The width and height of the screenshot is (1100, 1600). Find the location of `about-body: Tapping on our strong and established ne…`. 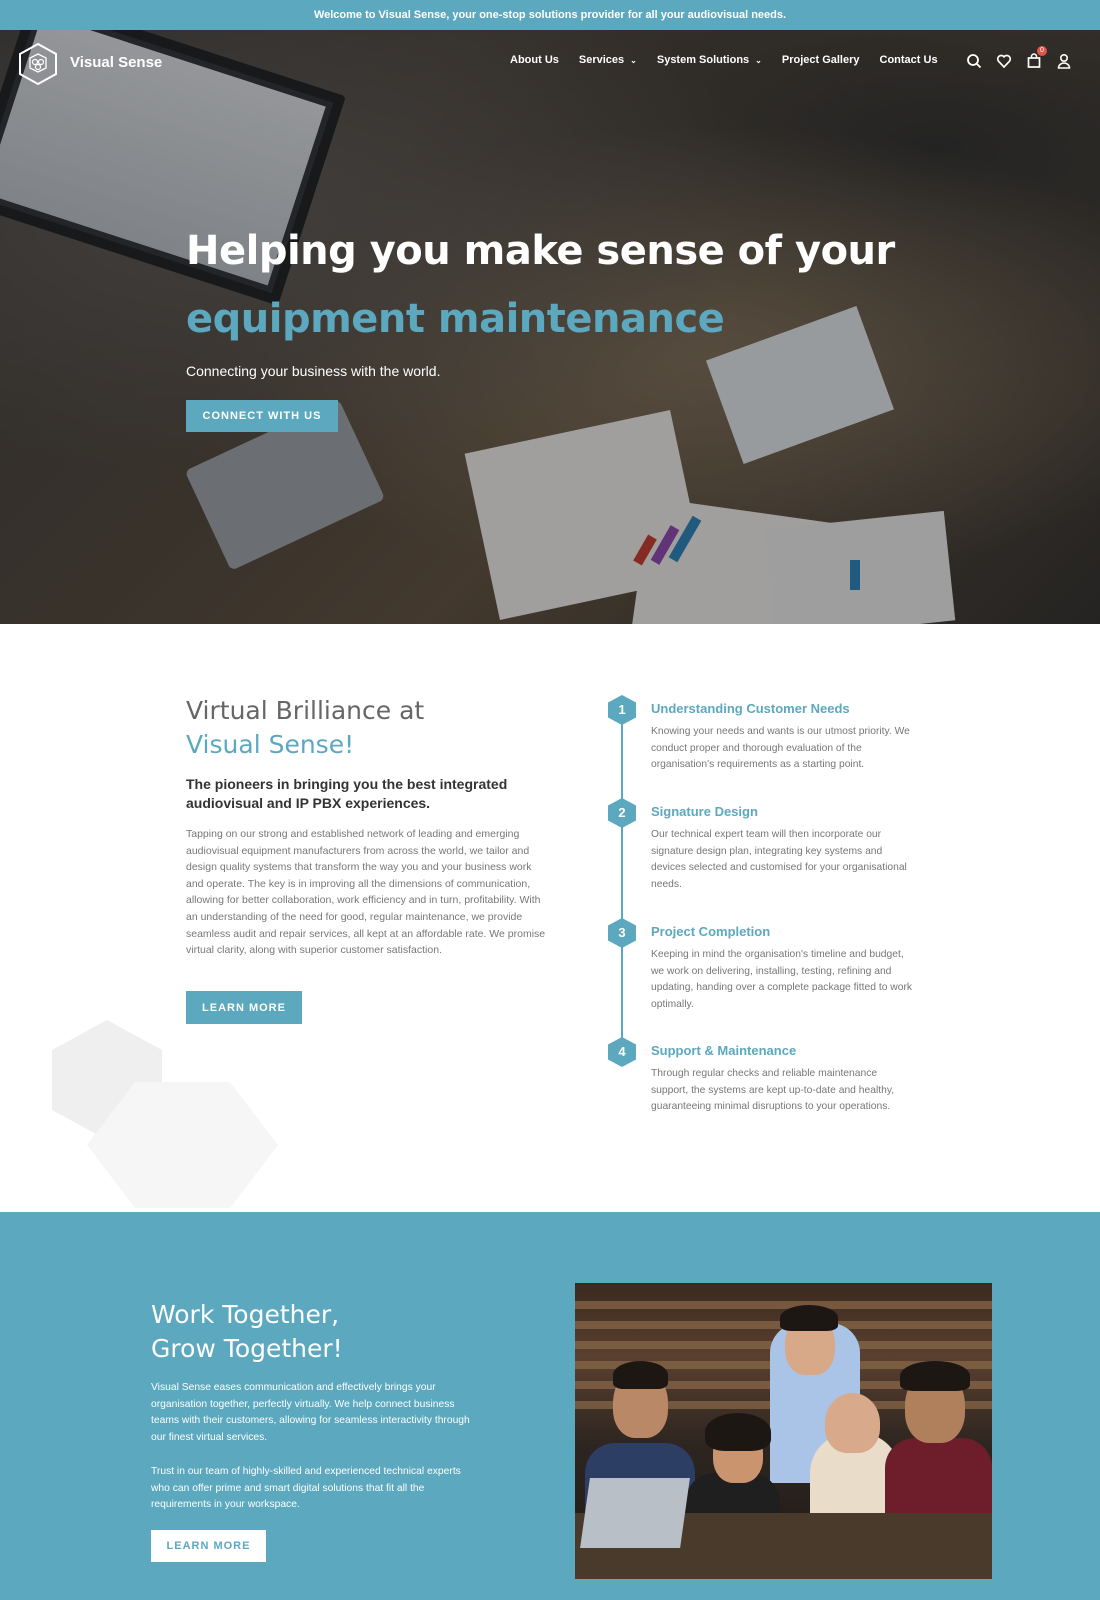

about-body: Tapping on our strong and established ne… is located at coordinates (366, 892).